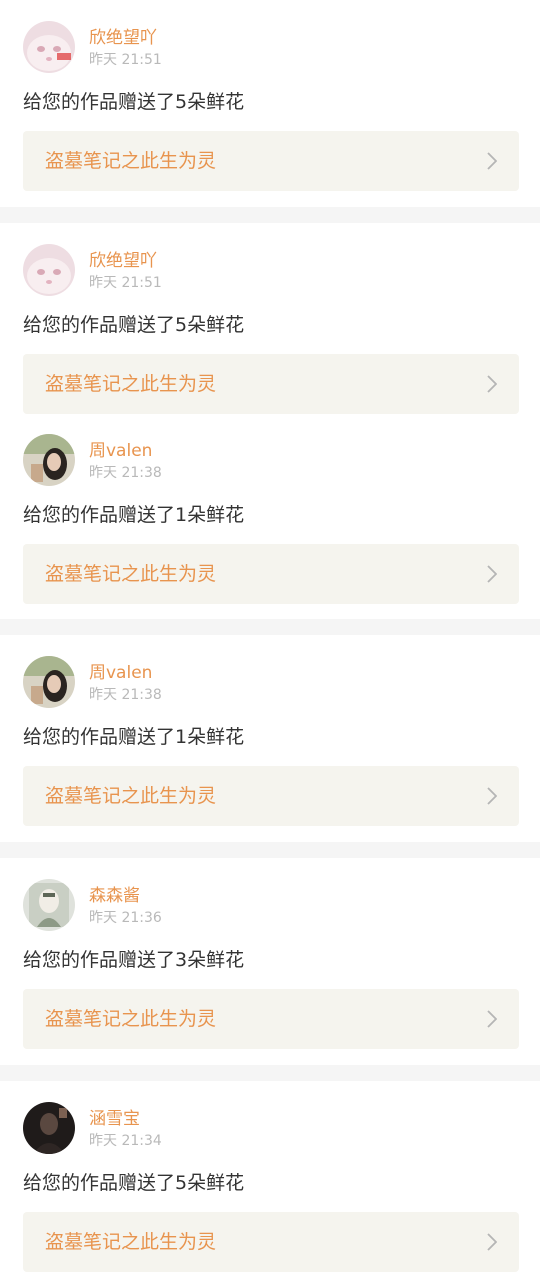 Image resolution: width=540 pixels, height=1280 pixels. What do you see at coordinates (114, 896) in the screenshot?
I see `username: 森森酱` at bounding box center [114, 896].